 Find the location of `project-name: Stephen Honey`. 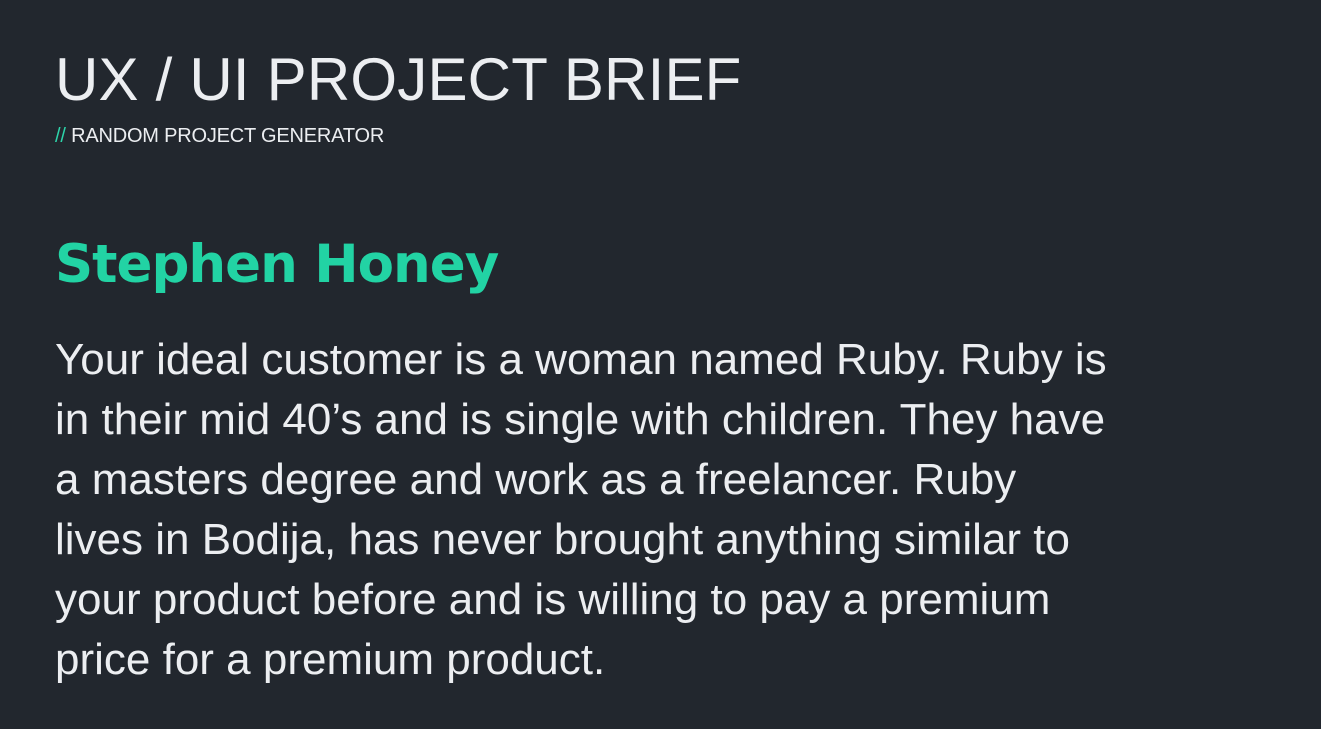

project-name: Stephen Honey is located at coordinates (277, 264).